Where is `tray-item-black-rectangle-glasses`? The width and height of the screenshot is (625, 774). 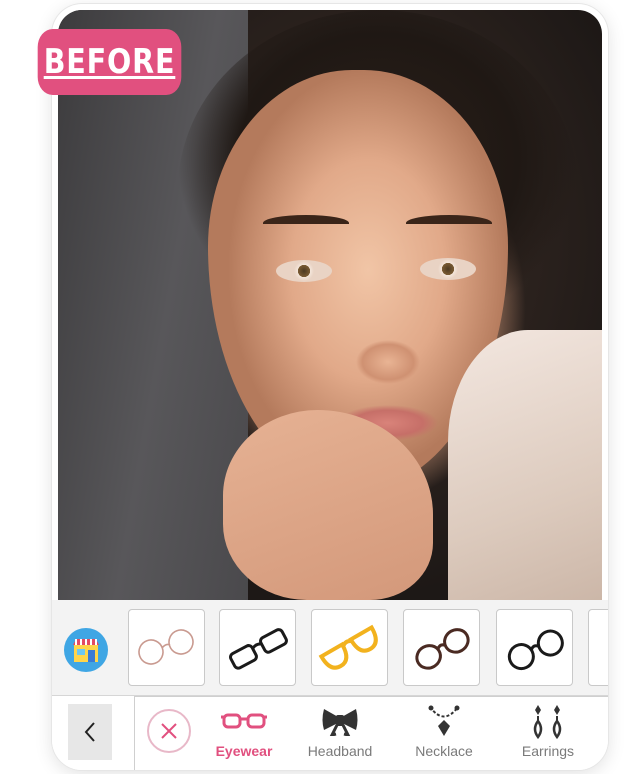 tray-item-black-rectangle-glasses is located at coordinates (257, 647).